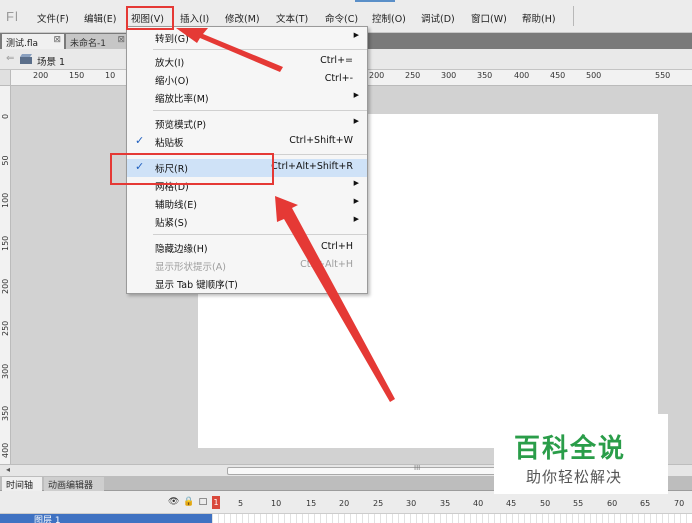 The height and width of the screenshot is (523, 692). I want to click on menu-commands: 命令(C), so click(341, 18).